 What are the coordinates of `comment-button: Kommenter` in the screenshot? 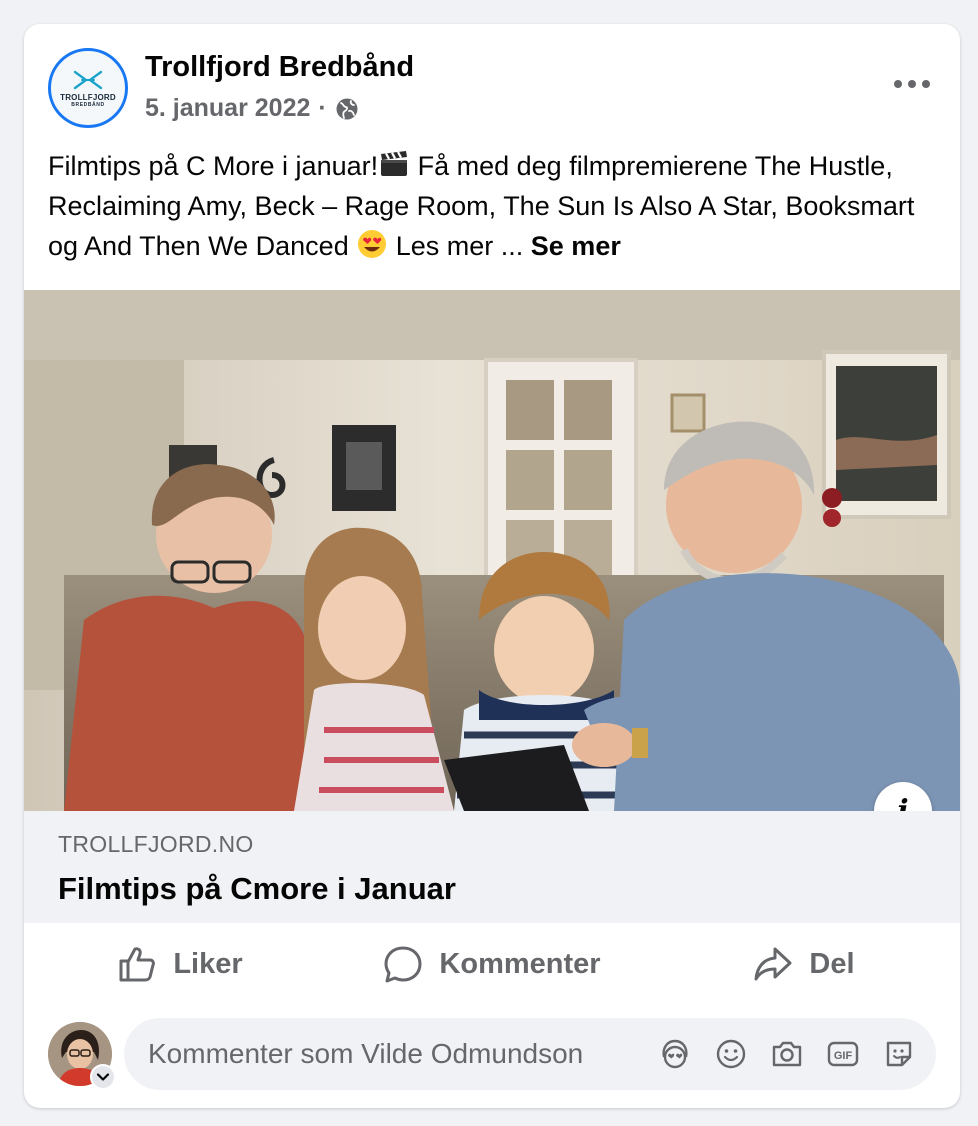 It's located at (492, 964).